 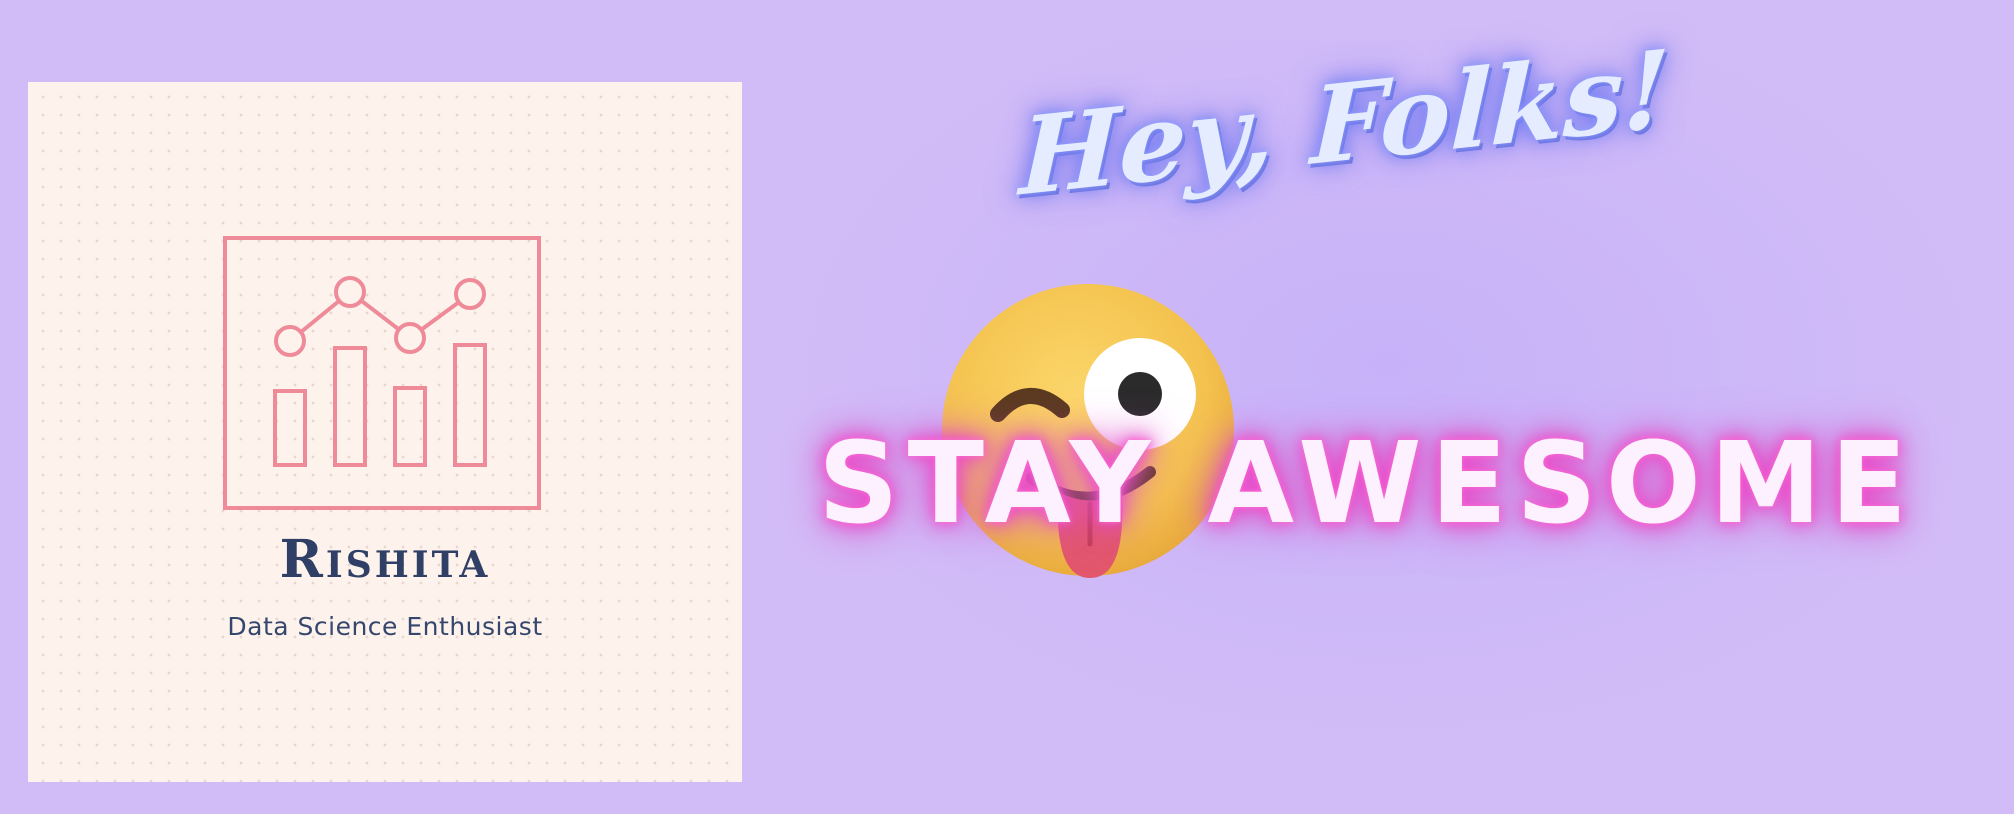 What do you see at coordinates (1367, 484) in the screenshot?
I see `stay-awesome-heading: STAY AWESOME` at bounding box center [1367, 484].